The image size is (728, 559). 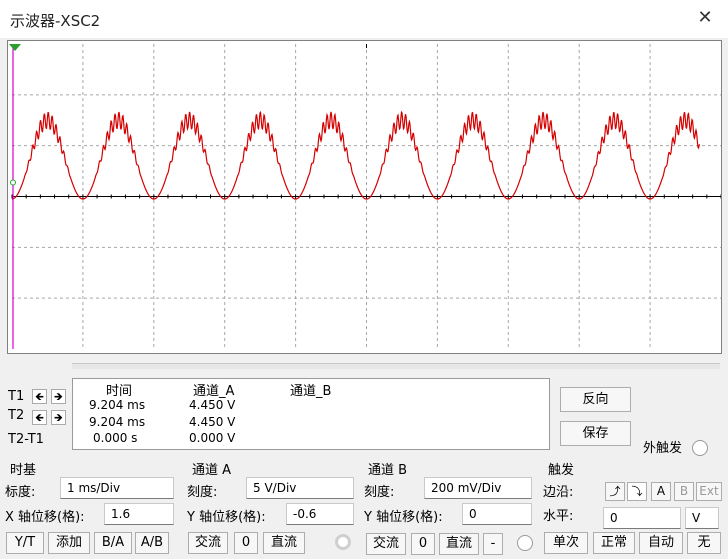 What do you see at coordinates (614, 543) in the screenshot?
I see `normal-trigger-button: 正常` at bounding box center [614, 543].